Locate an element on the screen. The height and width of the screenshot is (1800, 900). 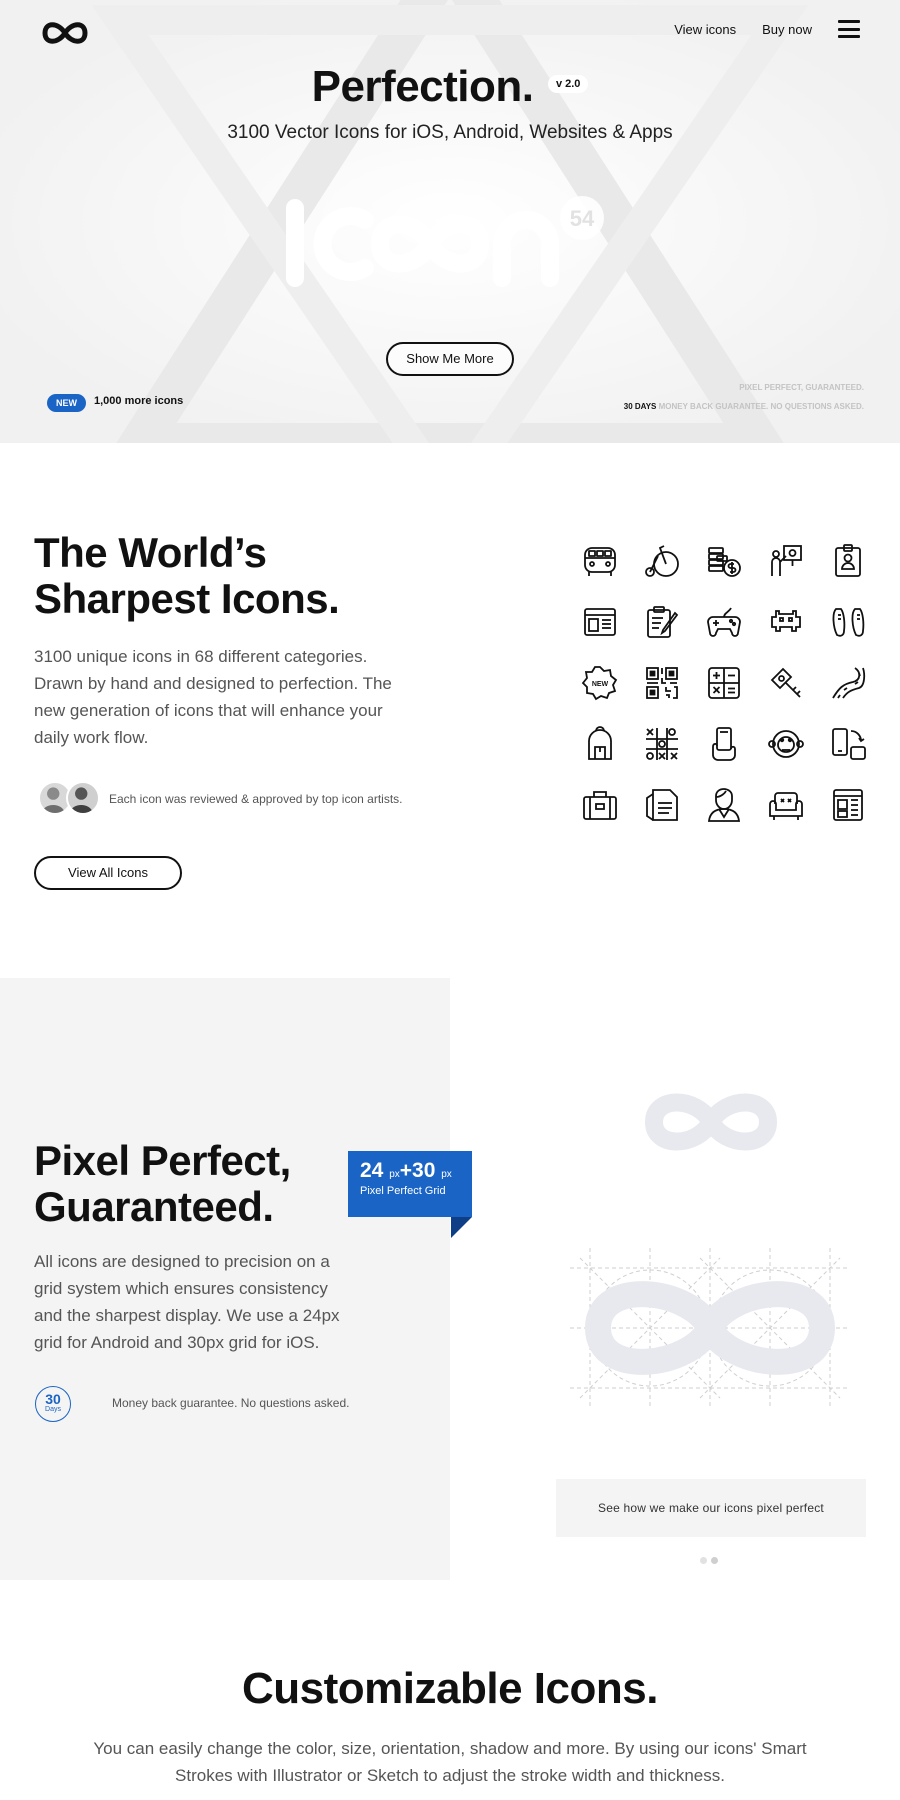
nav-view-icons: View icons is located at coordinates (705, 29).